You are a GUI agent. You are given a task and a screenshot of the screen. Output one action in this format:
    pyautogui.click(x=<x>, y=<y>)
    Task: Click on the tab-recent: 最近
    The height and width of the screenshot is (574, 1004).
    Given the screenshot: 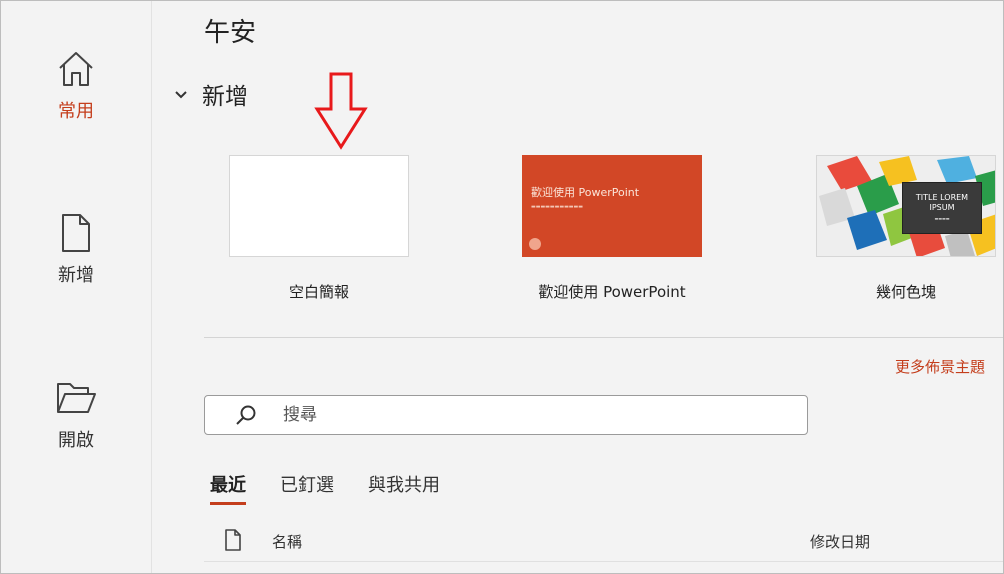 What is the action you would take?
    pyautogui.click(x=228, y=488)
    